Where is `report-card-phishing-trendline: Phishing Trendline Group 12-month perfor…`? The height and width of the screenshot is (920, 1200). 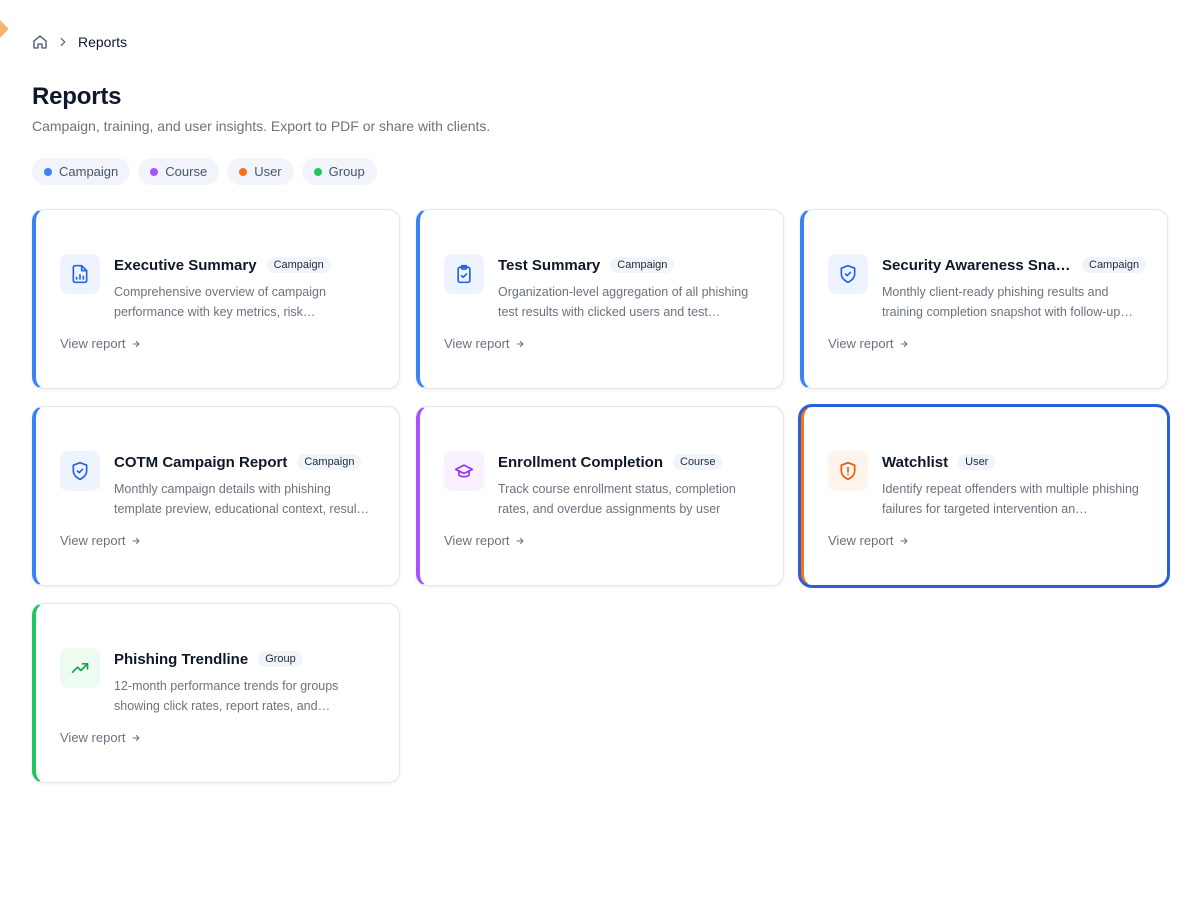
report-card-phishing-trendline: Phishing Trendline Group 12-month perfor… is located at coordinates (216, 693).